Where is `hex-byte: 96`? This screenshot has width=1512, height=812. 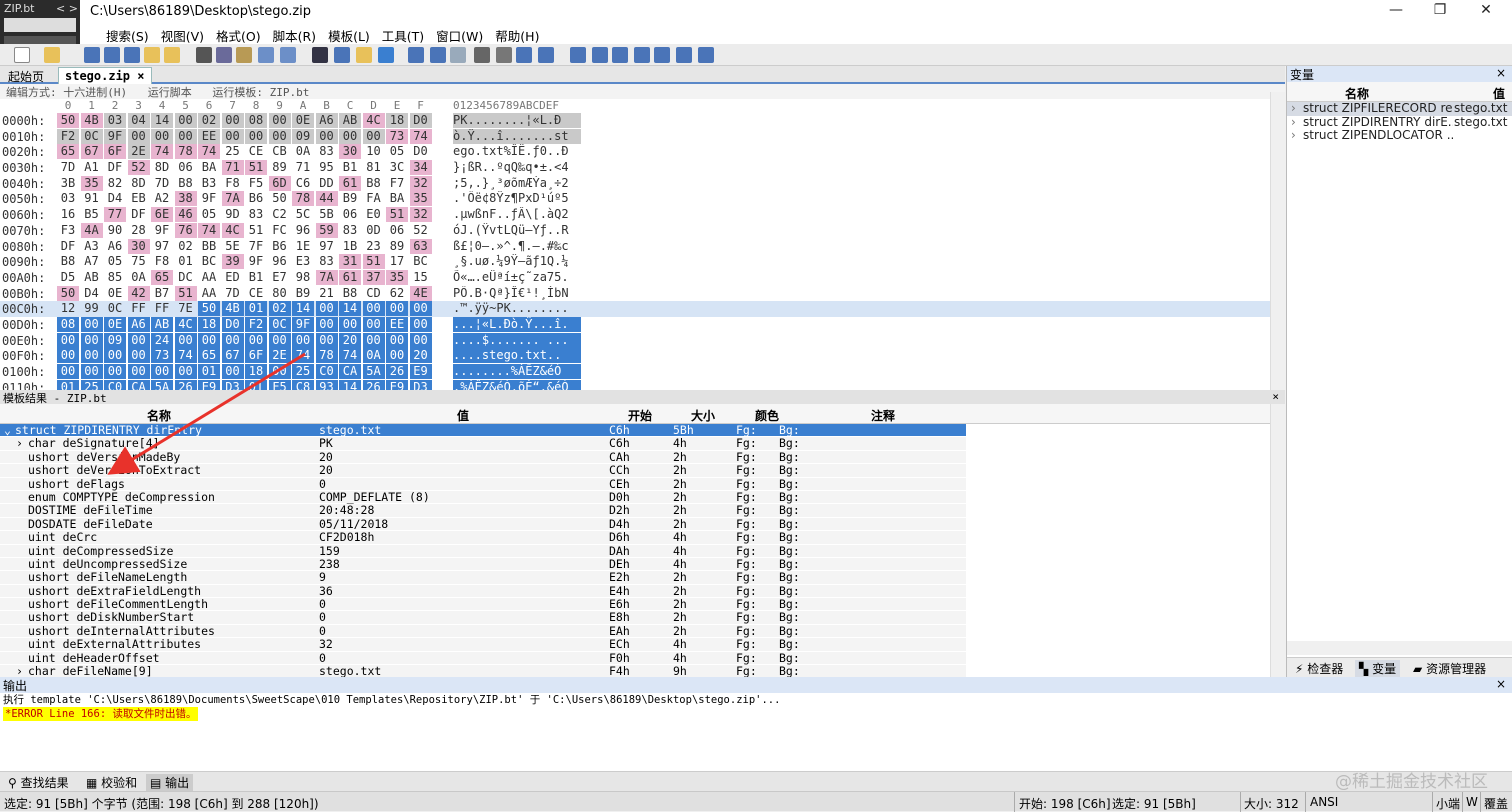 hex-byte: 96 is located at coordinates (280, 261).